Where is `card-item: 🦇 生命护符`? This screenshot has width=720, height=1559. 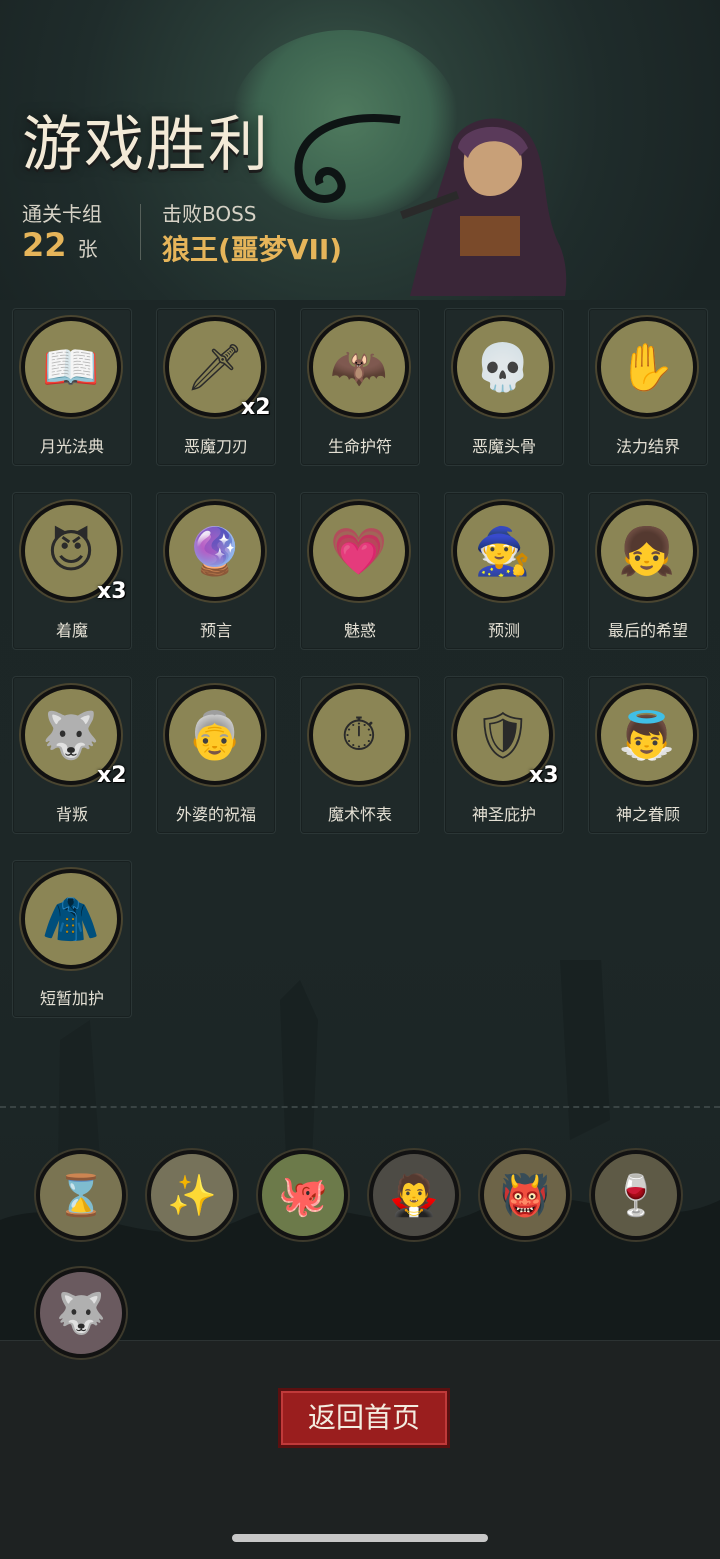 card-item: 🦇 生命护符 is located at coordinates (360, 387).